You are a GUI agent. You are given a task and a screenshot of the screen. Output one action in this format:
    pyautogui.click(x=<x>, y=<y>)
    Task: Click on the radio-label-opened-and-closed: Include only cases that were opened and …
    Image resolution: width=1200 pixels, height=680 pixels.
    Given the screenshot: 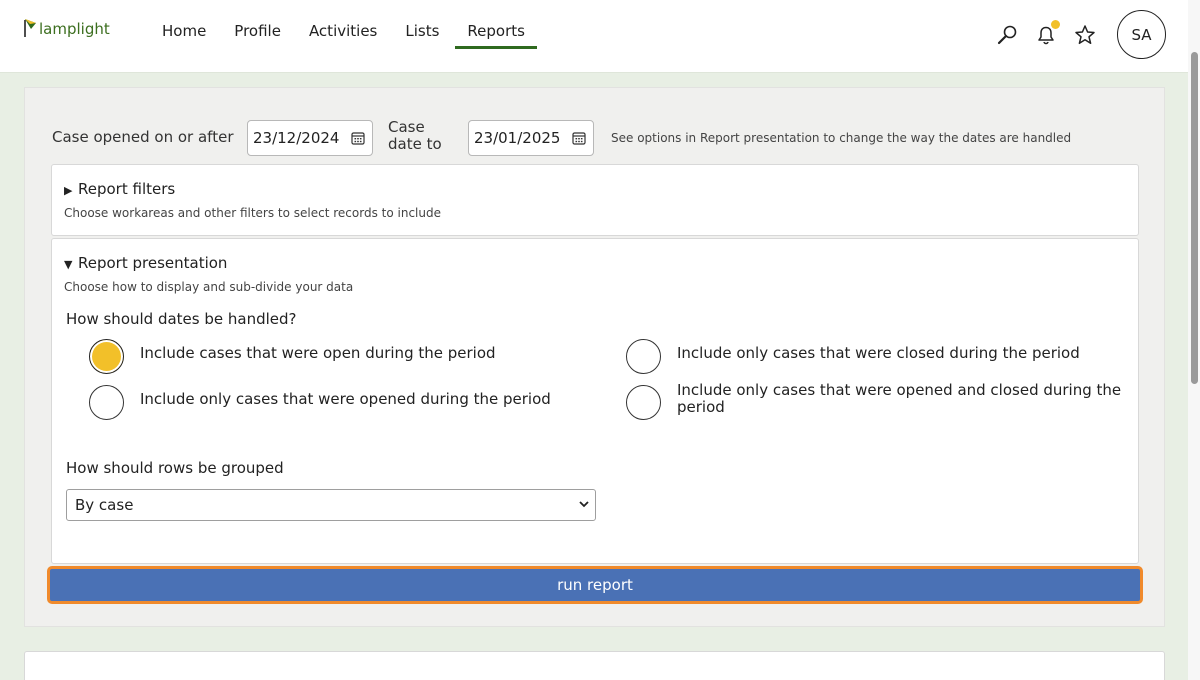 What is the action you would take?
    pyautogui.click(x=899, y=398)
    